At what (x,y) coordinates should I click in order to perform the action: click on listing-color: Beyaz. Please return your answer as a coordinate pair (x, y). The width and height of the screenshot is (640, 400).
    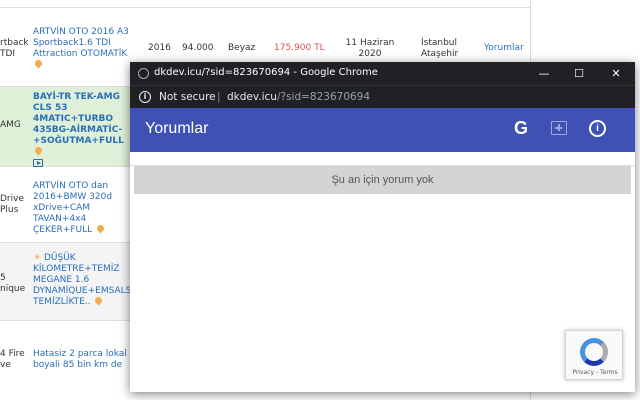
    Looking at the image, I should click on (242, 48).